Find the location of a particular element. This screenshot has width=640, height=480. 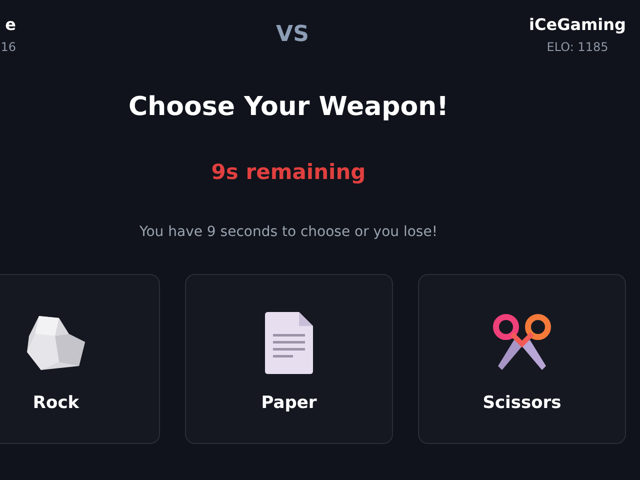

rock-icon is located at coordinates (56, 343).